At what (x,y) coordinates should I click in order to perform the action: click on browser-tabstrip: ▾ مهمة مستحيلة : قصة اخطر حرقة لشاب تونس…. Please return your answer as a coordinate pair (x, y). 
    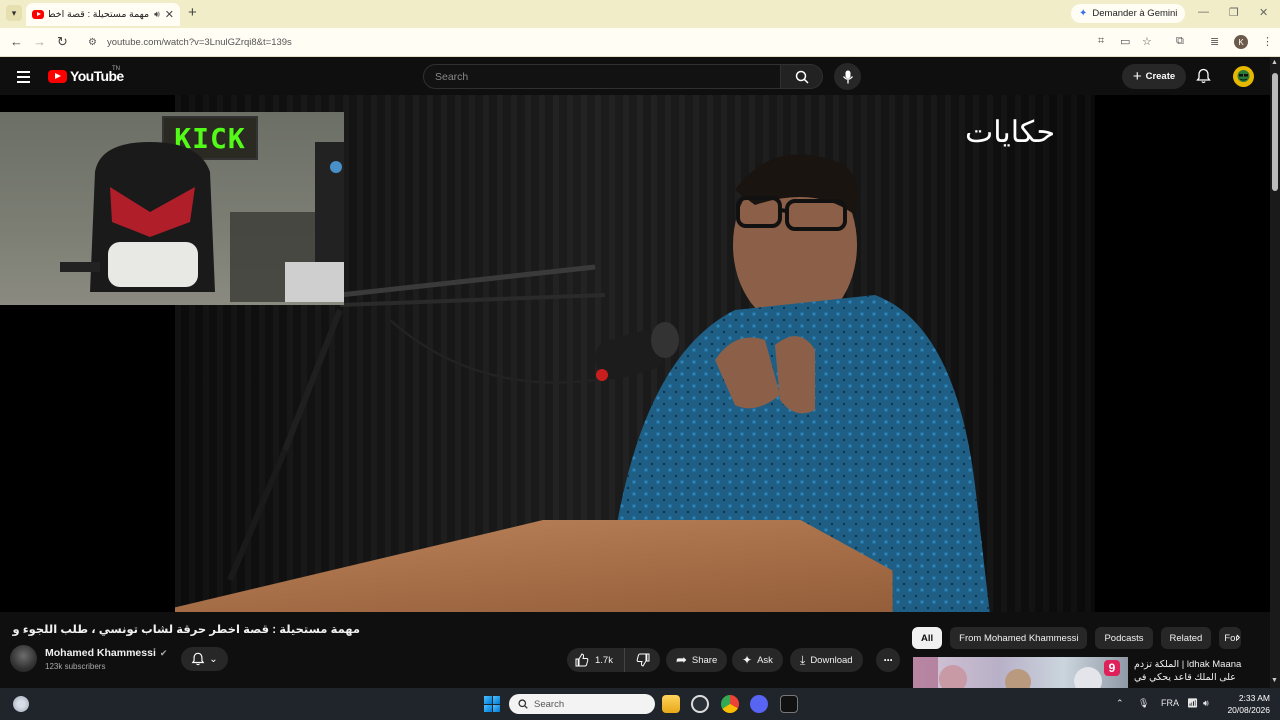
    Looking at the image, I should click on (640, 14).